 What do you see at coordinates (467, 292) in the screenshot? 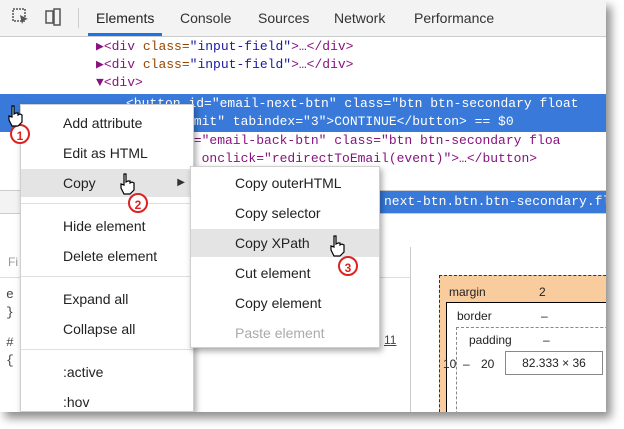
I see `margin-label: margin` at bounding box center [467, 292].